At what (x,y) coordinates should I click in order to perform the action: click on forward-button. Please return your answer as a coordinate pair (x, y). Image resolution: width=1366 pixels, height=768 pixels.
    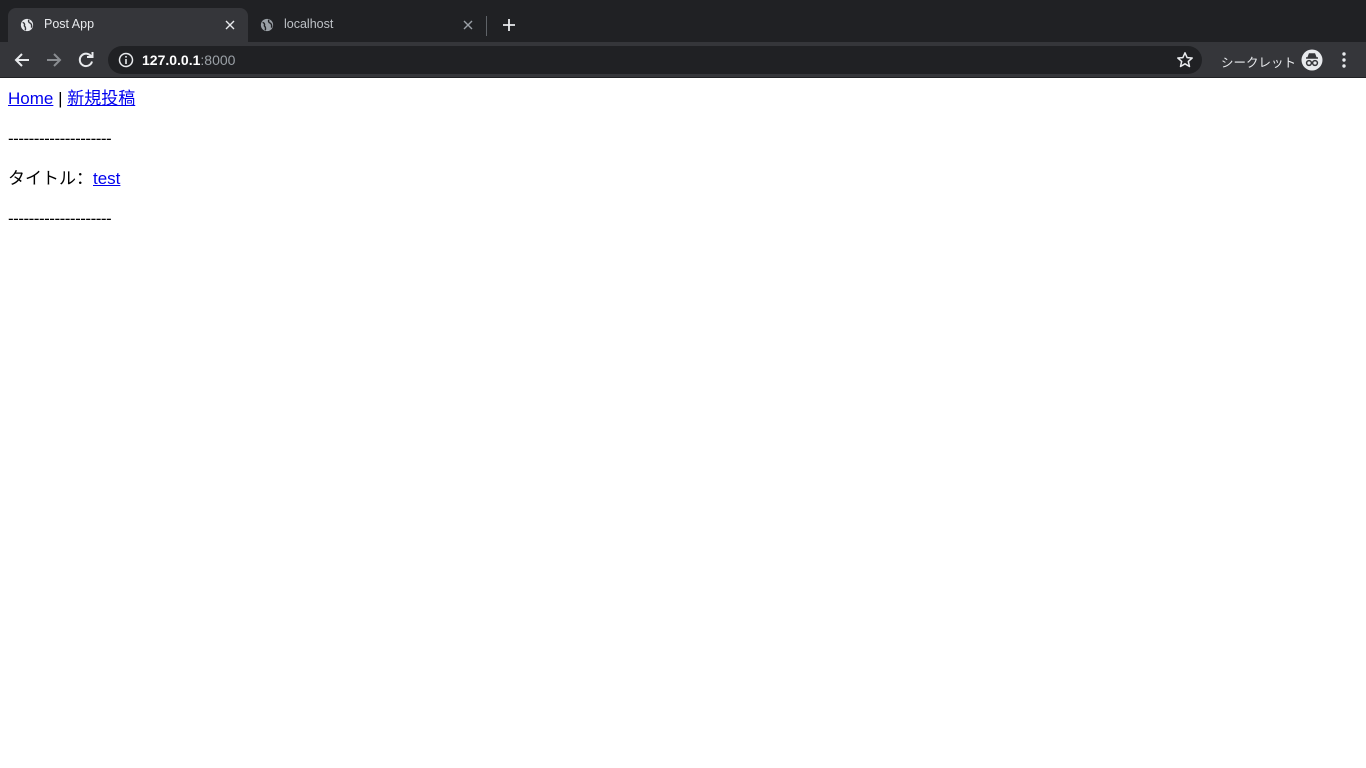
    Looking at the image, I should click on (54, 60).